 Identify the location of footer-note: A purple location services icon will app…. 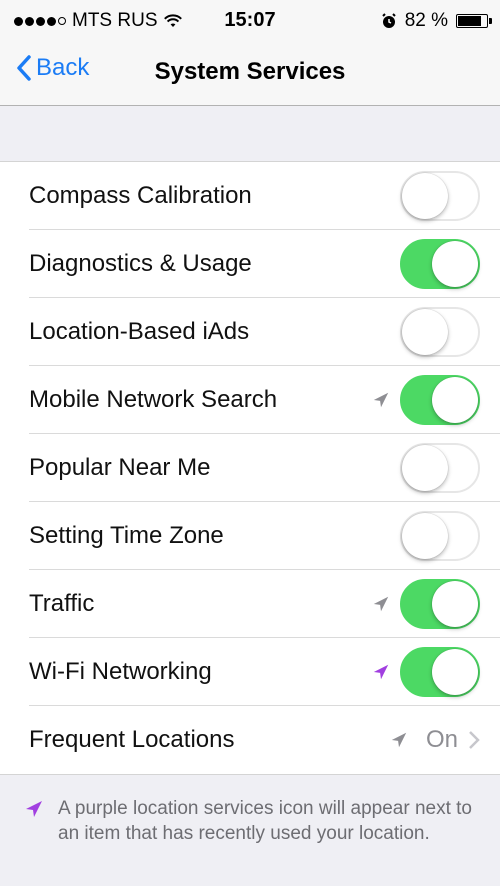
(256, 821).